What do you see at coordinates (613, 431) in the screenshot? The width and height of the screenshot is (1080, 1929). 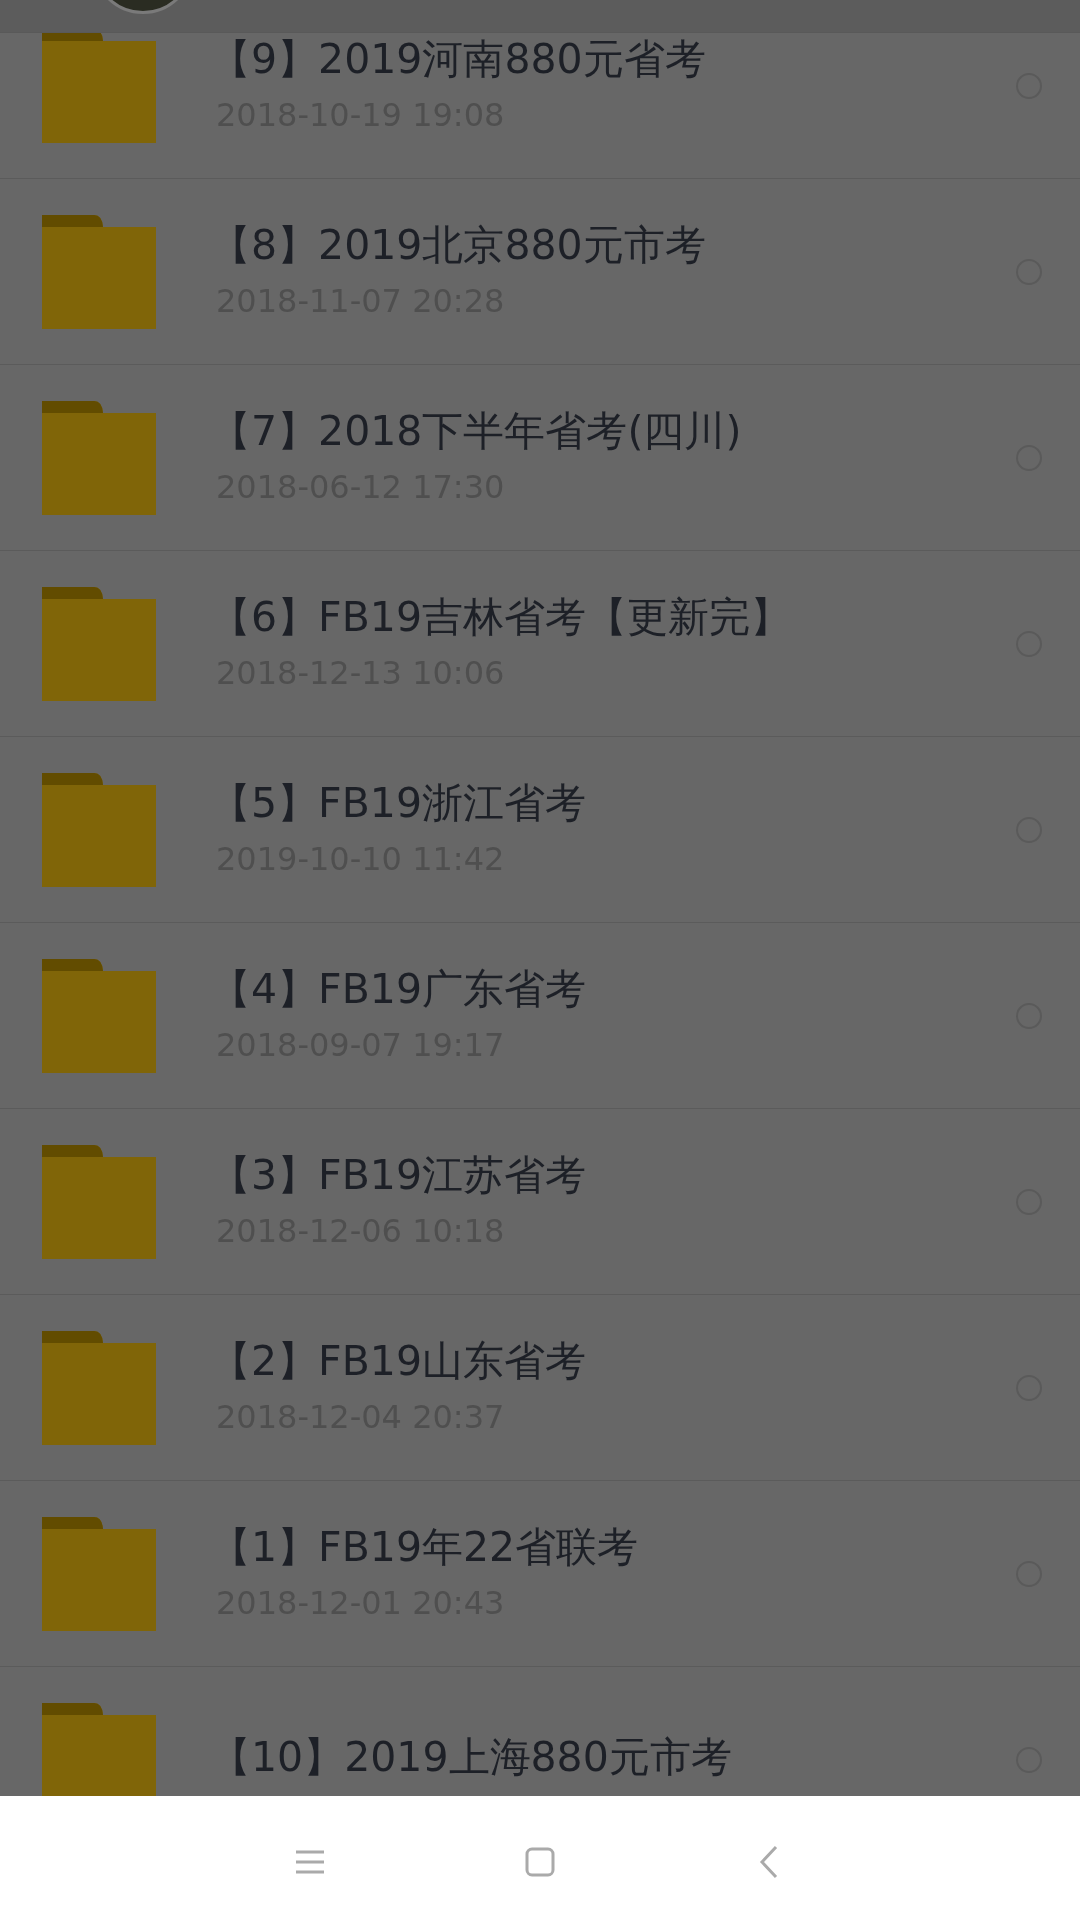 I see `folder-name: 【7】2018下半年省考(四川)` at bounding box center [613, 431].